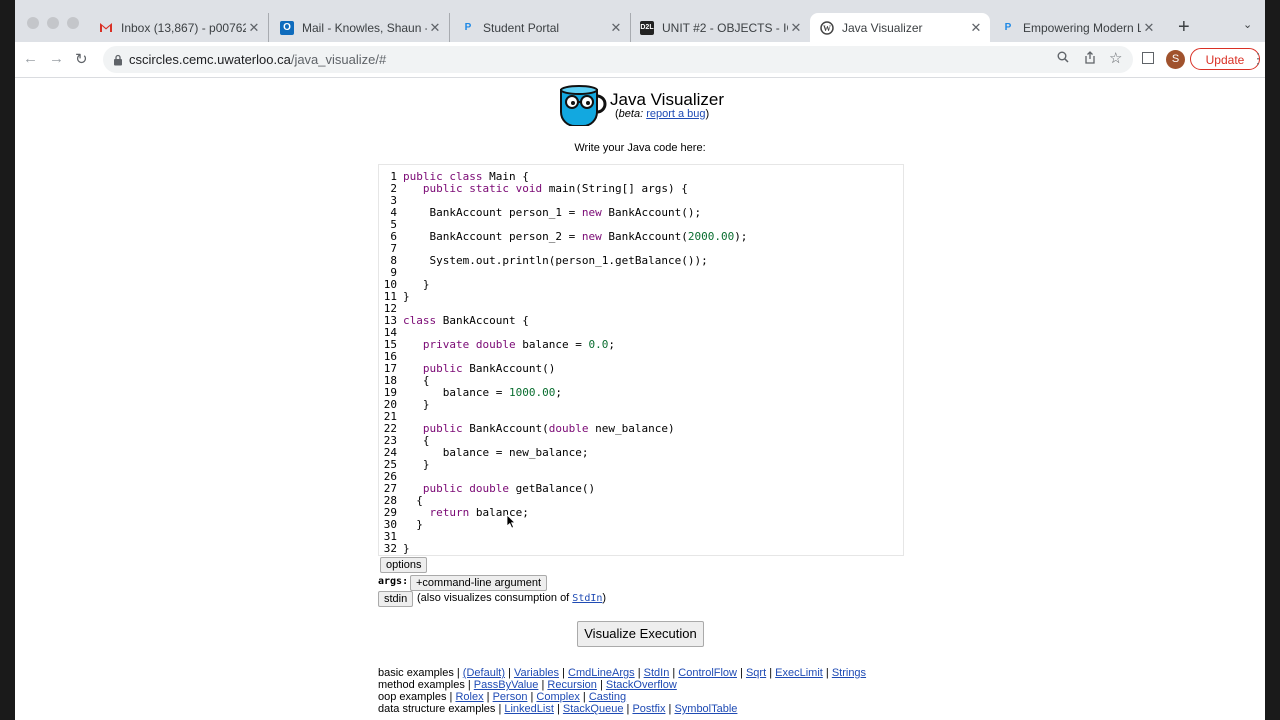 The width and height of the screenshot is (1280, 720). I want to click on line-number: 32, so click(390, 548).